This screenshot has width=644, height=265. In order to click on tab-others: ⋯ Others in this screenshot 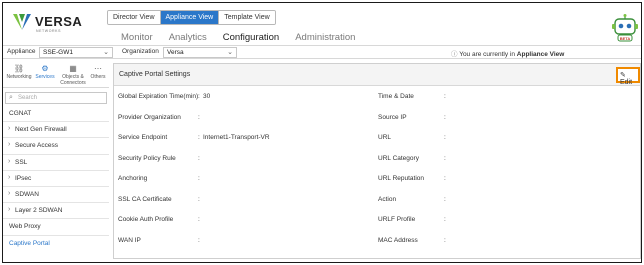, I will do `click(98, 73)`.